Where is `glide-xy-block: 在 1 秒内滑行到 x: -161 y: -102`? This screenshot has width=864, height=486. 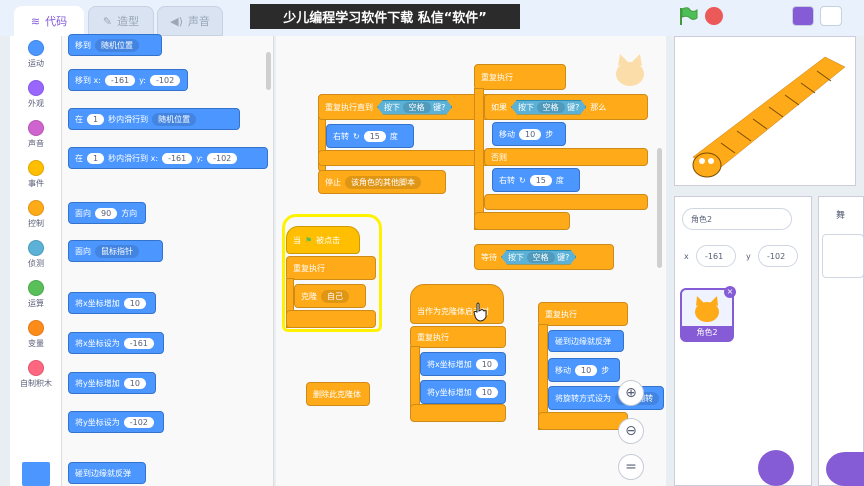
glide-xy-block: 在 1 秒内滑行到 x: -161 y: -102 is located at coordinates (168, 158).